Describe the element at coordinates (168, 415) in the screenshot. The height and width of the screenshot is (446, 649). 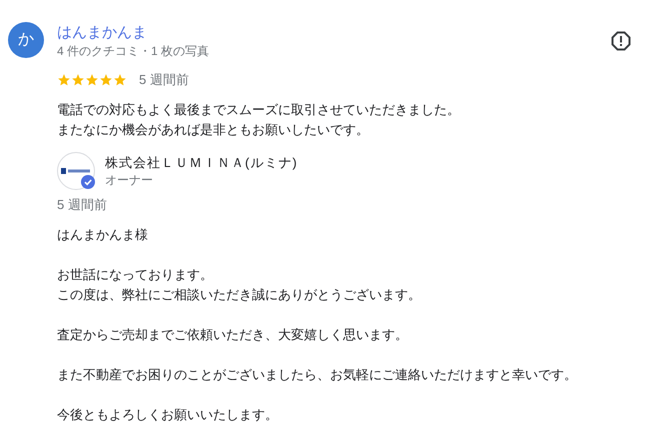
I see `text-line: 今後ともよろしくお願いいたします。` at that location.